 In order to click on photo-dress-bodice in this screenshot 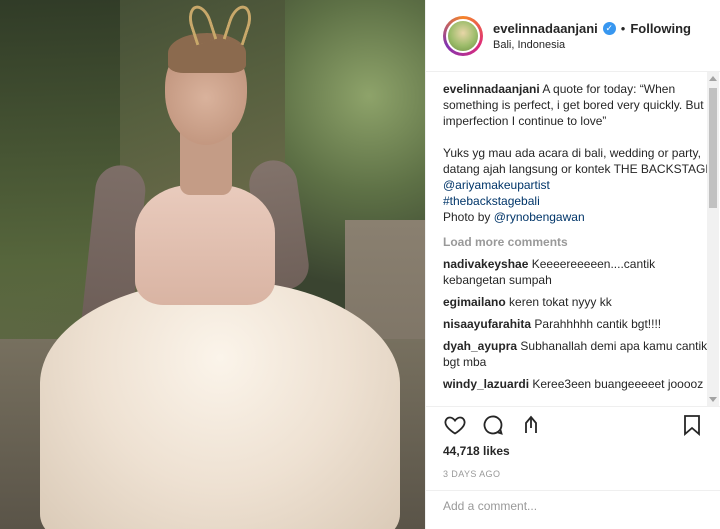, I will do `click(205, 245)`.